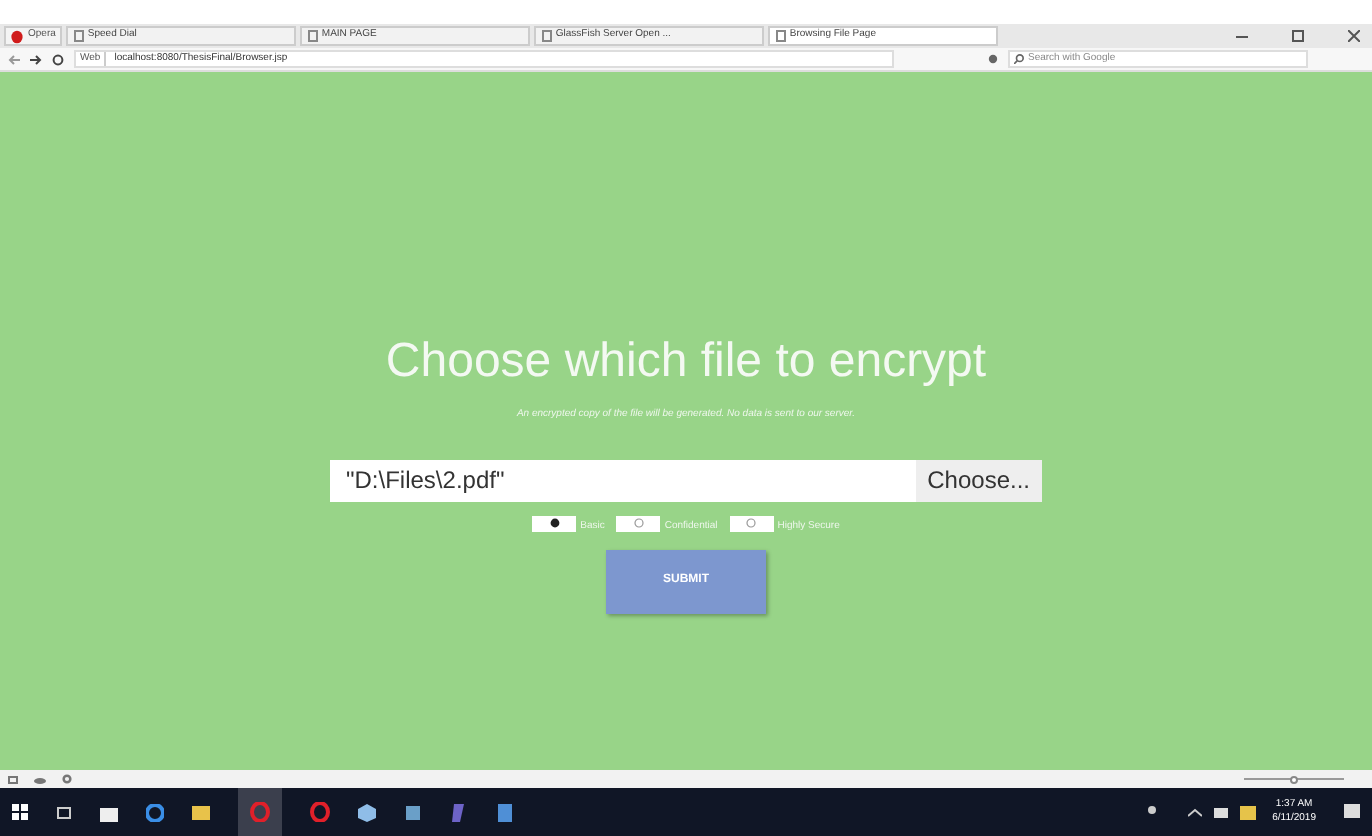 This screenshot has height=836, width=1372. Describe the element at coordinates (58, 59) in the screenshot. I see `reload-icon` at that location.